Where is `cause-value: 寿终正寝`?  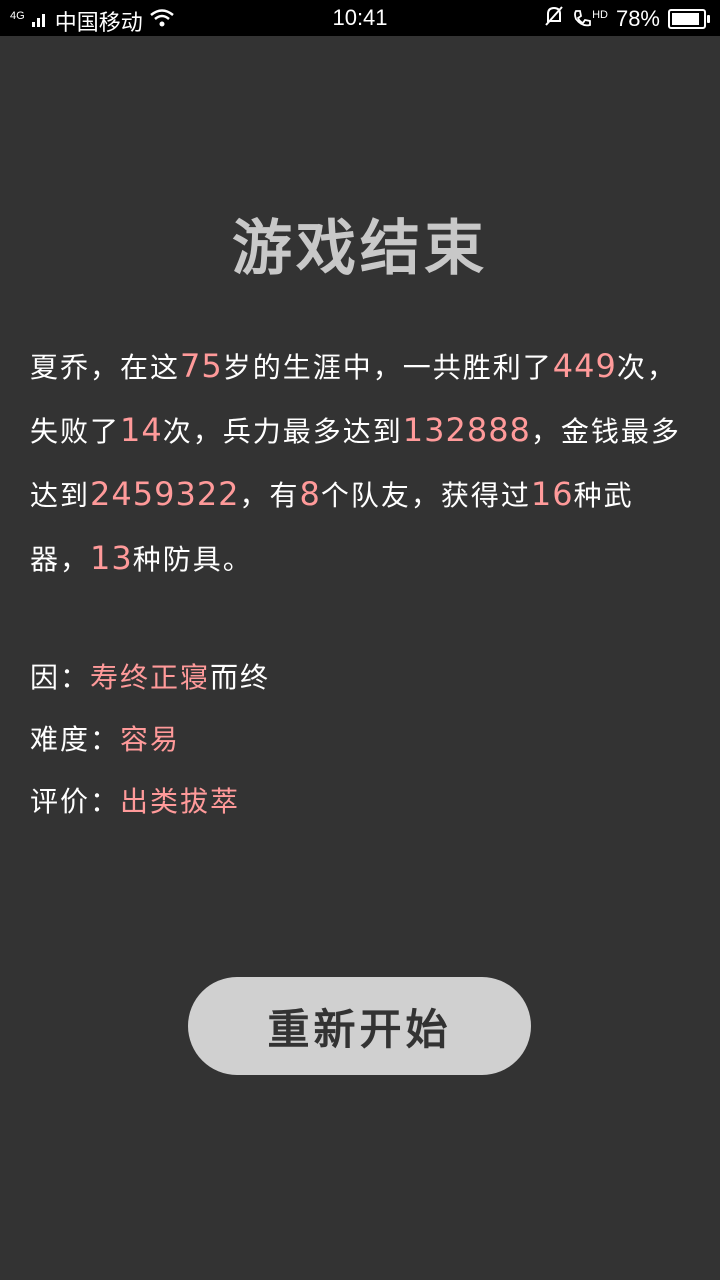 cause-value: 寿终正寝 is located at coordinates (150, 677).